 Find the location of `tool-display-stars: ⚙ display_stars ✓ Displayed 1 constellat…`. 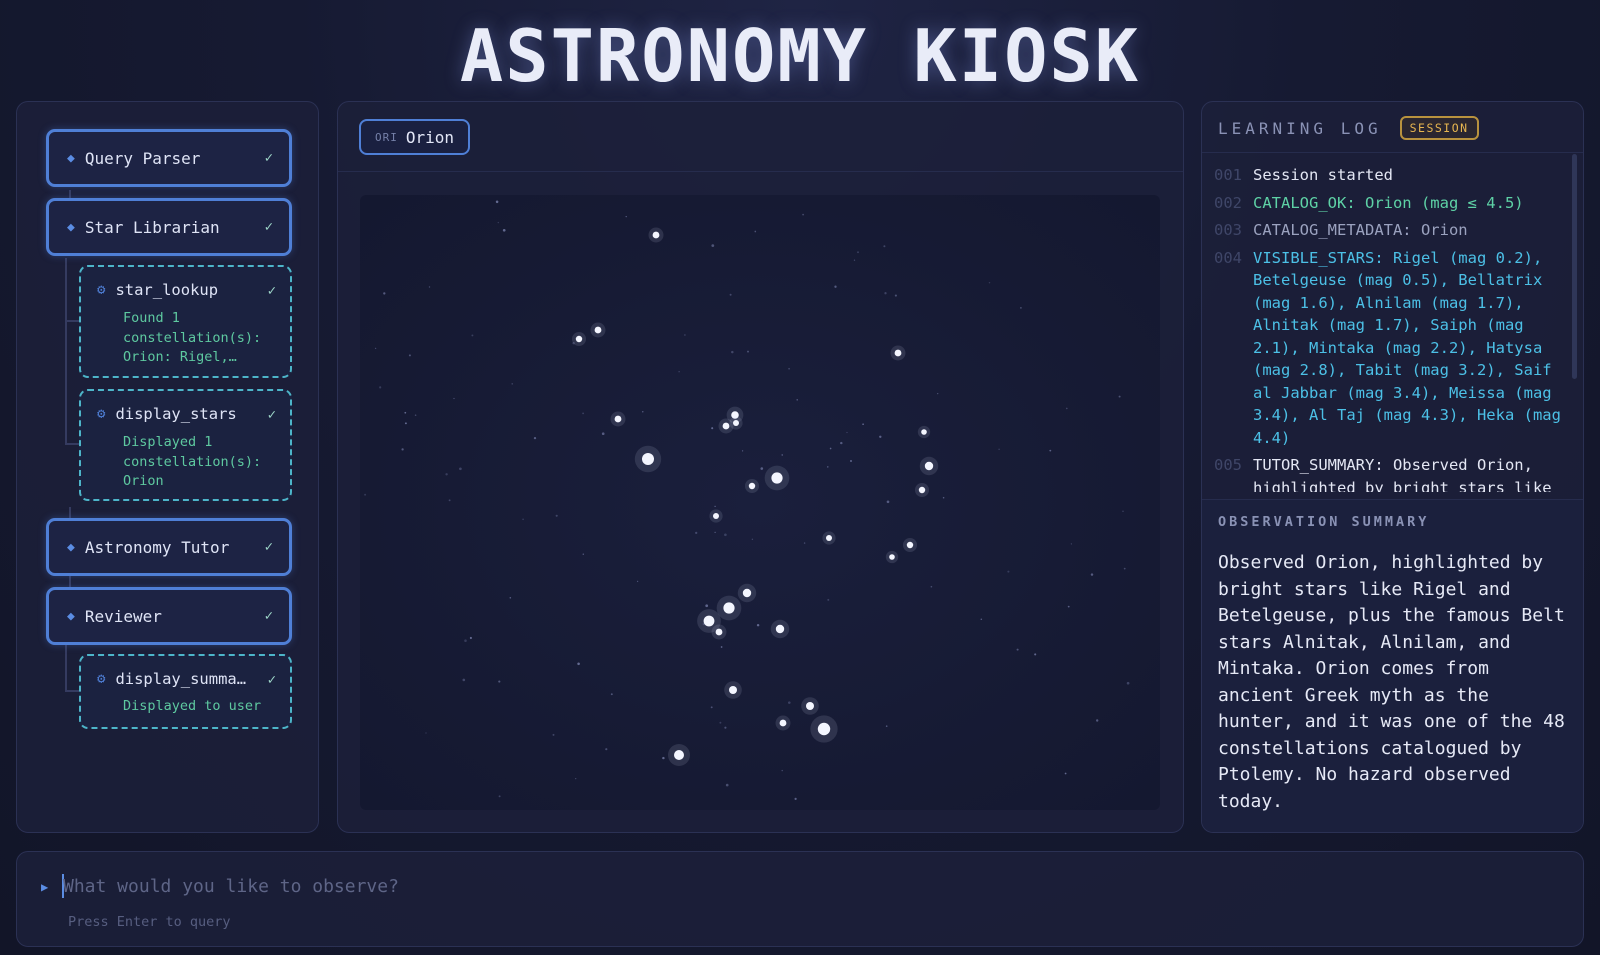

tool-display-stars: ⚙ display_stars ✓ Displayed 1 constellat… is located at coordinates (185, 445).